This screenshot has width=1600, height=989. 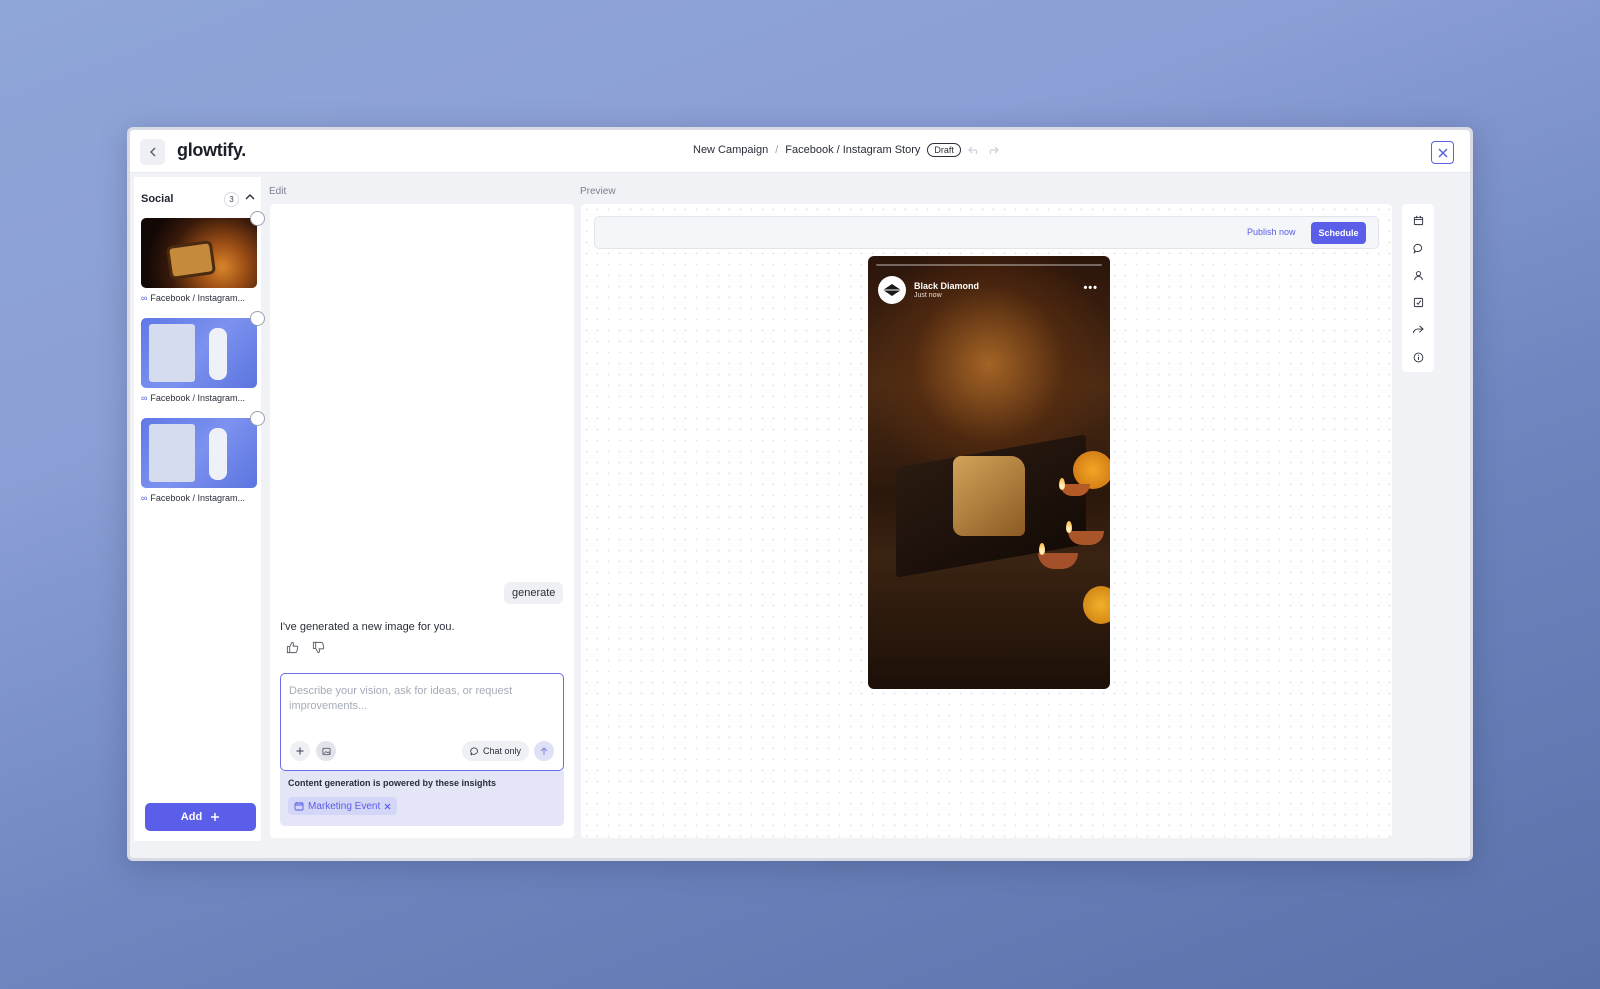 I want to click on user-icon, so click(x=1418, y=275).